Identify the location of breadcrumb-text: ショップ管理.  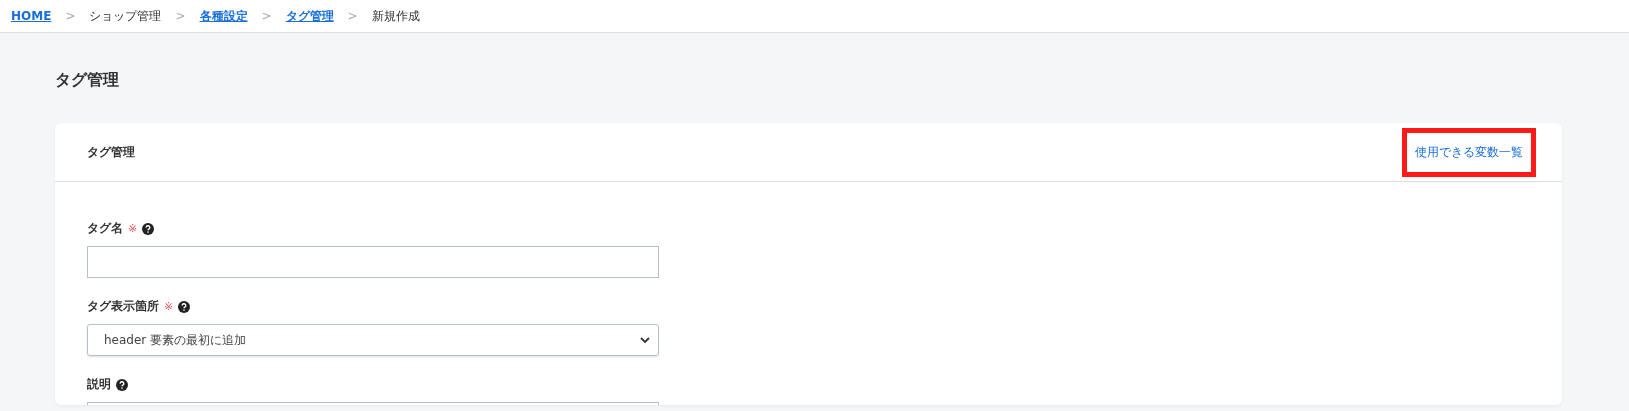
(125, 16).